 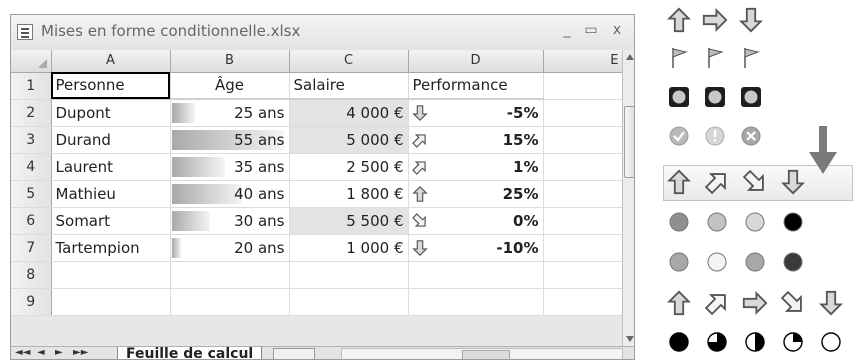 I want to click on quarter-empty-icon, so click(x=831, y=342).